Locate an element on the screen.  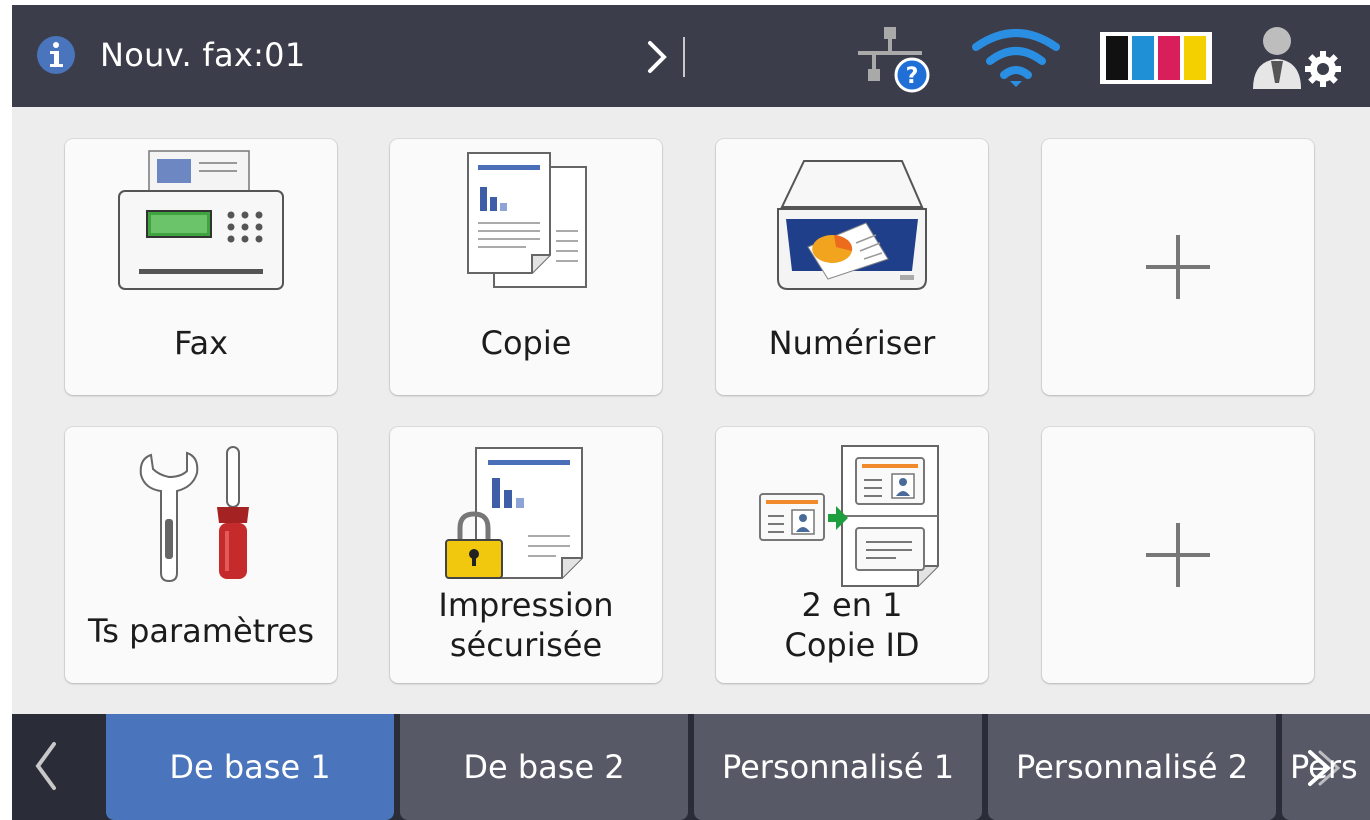
secure-print-icon is located at coordinates (514, 513).